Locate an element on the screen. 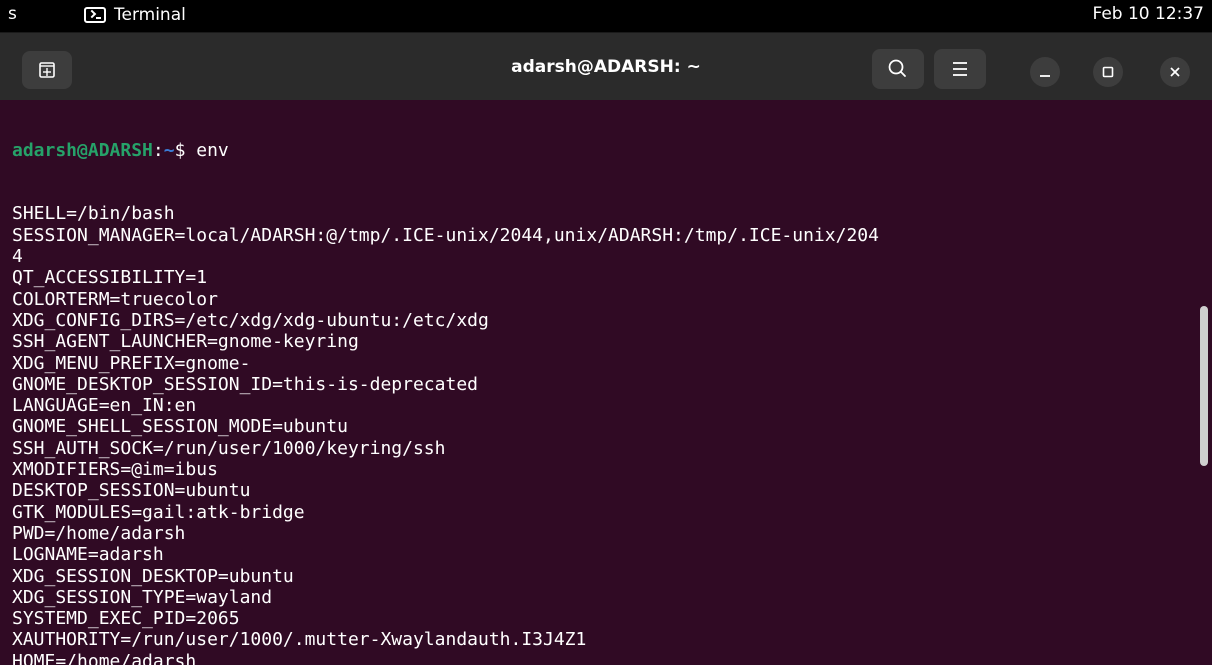 This screenshot has height=665, width=1212. app-menu: Terminal is located at coordinates (135, 15).